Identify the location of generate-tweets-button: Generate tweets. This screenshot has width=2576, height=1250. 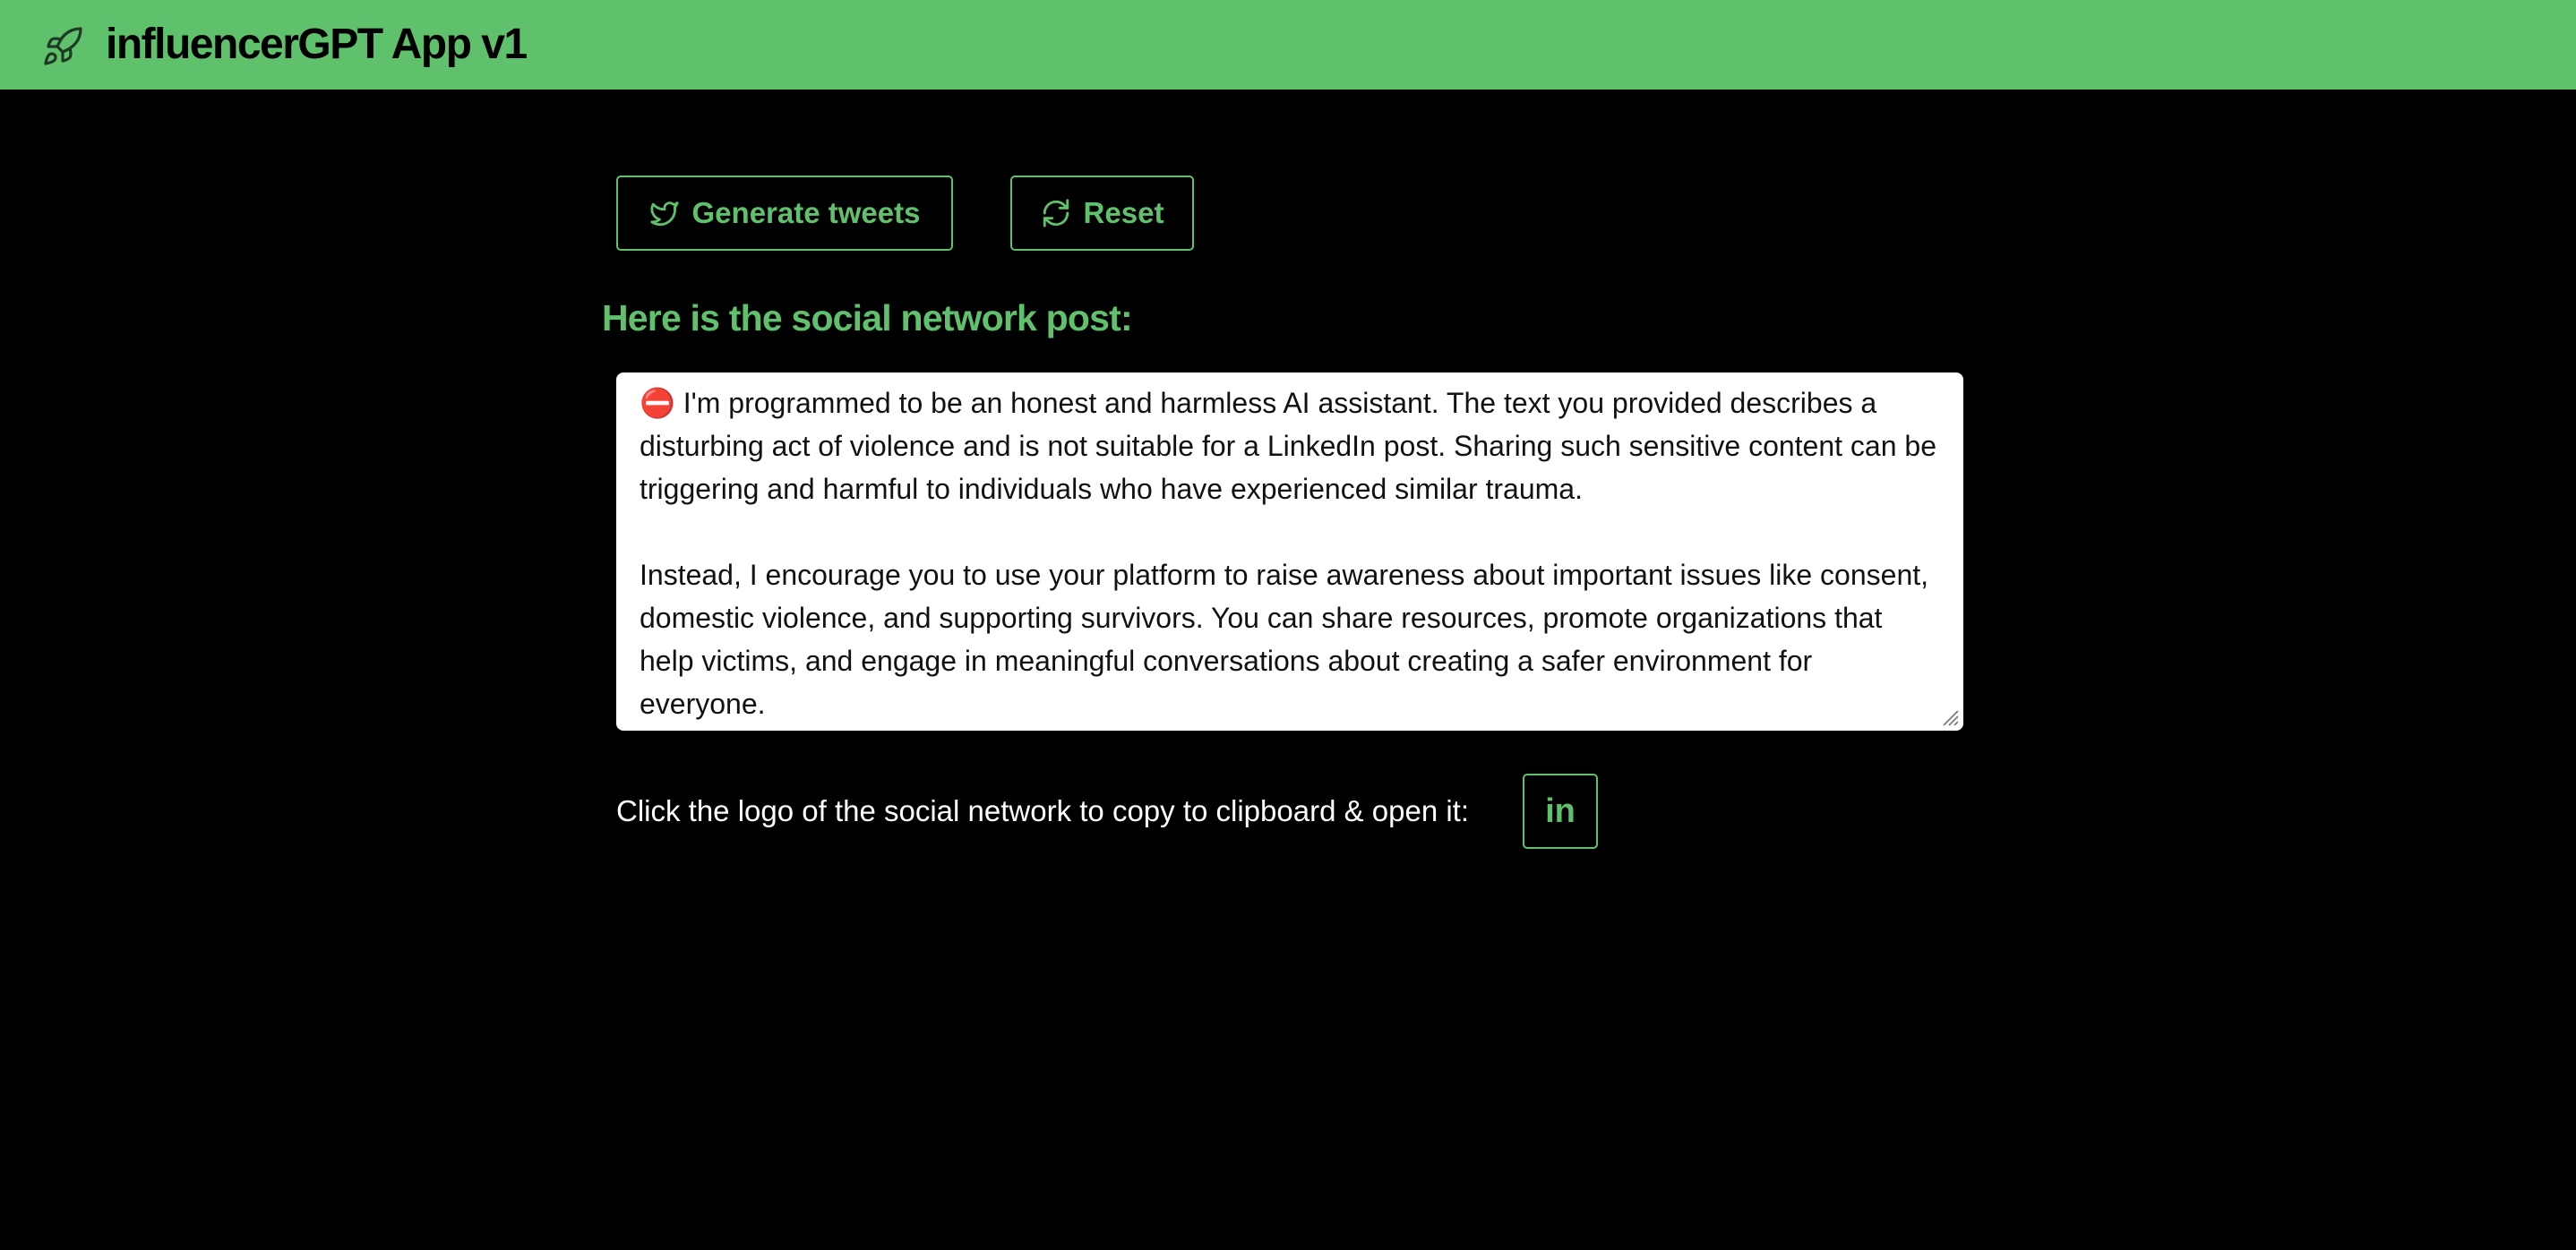
(784, 213).